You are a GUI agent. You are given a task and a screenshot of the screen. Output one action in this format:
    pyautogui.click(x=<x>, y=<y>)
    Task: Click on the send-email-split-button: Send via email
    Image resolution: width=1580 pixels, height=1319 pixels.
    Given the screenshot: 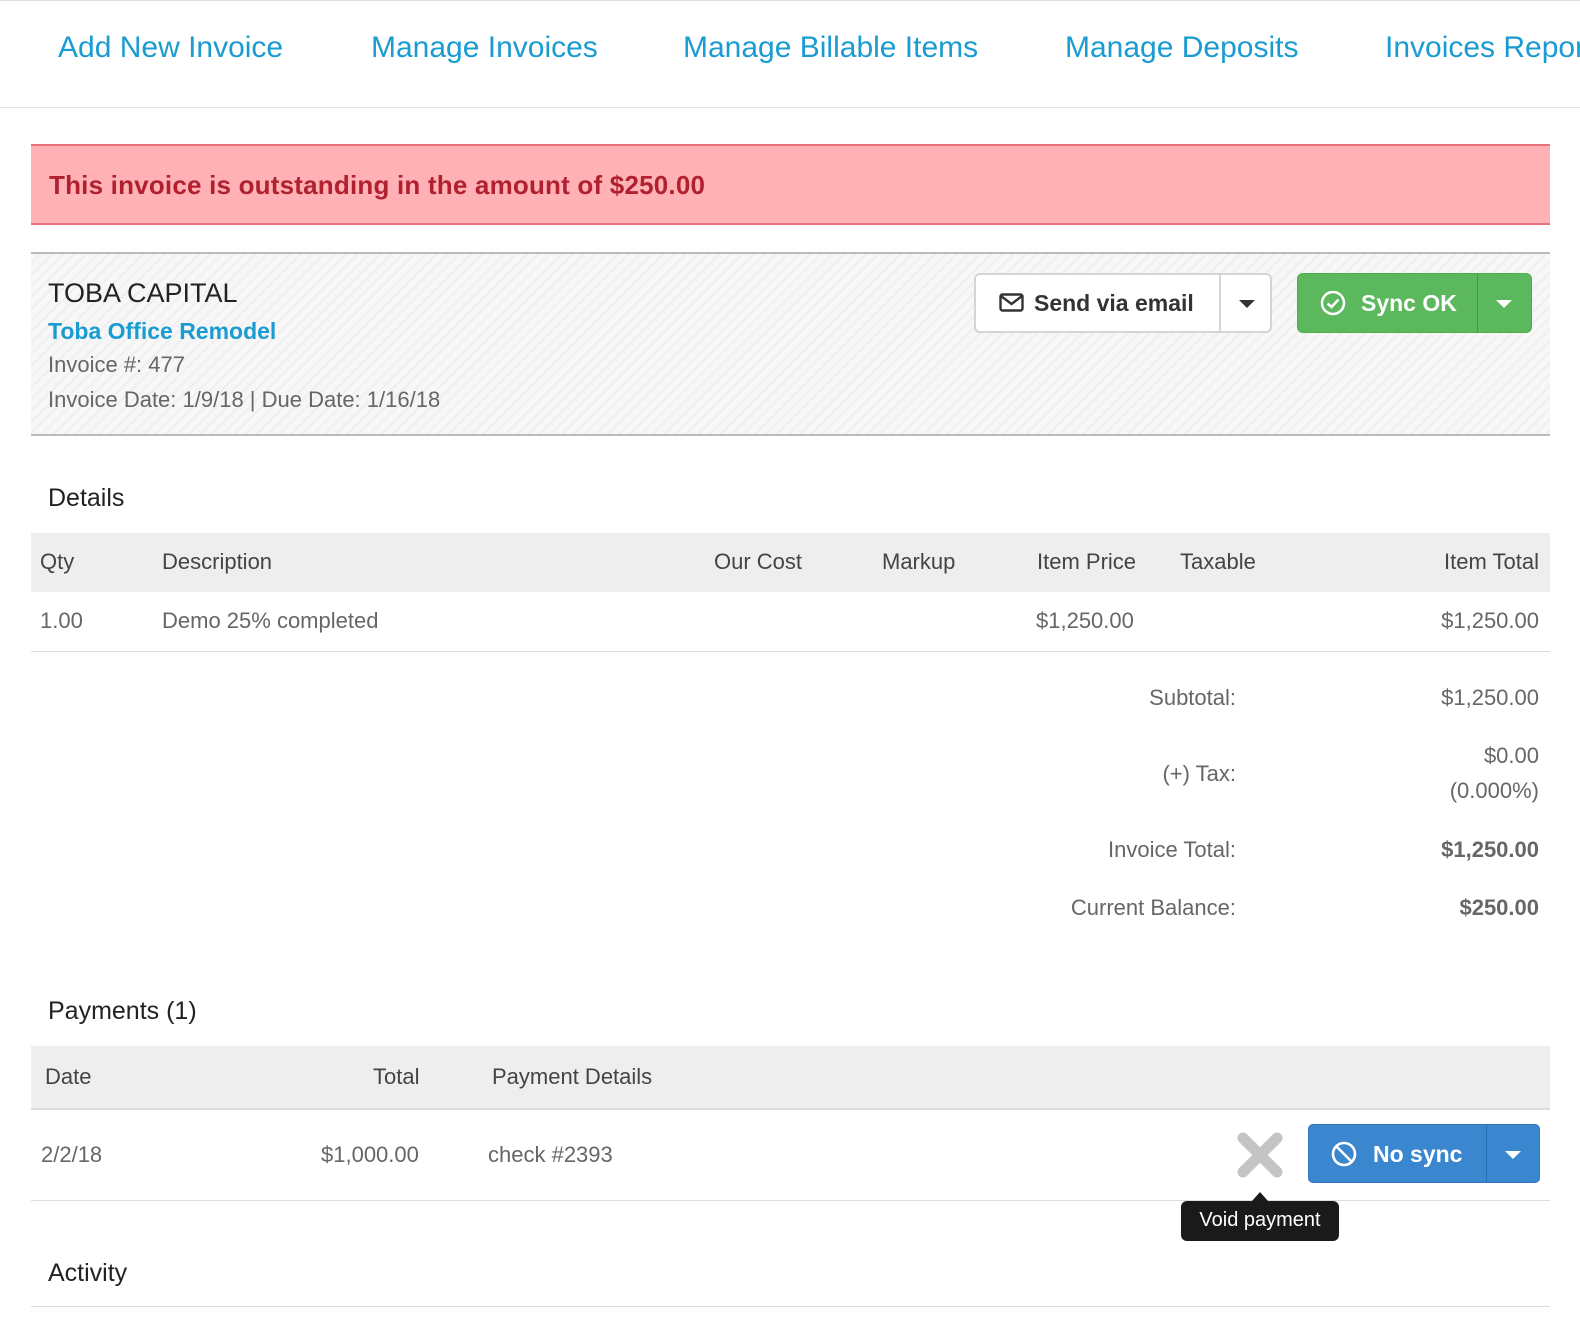 What is the action you would take?
    pyautogui.click(x=1123, y=303)
    